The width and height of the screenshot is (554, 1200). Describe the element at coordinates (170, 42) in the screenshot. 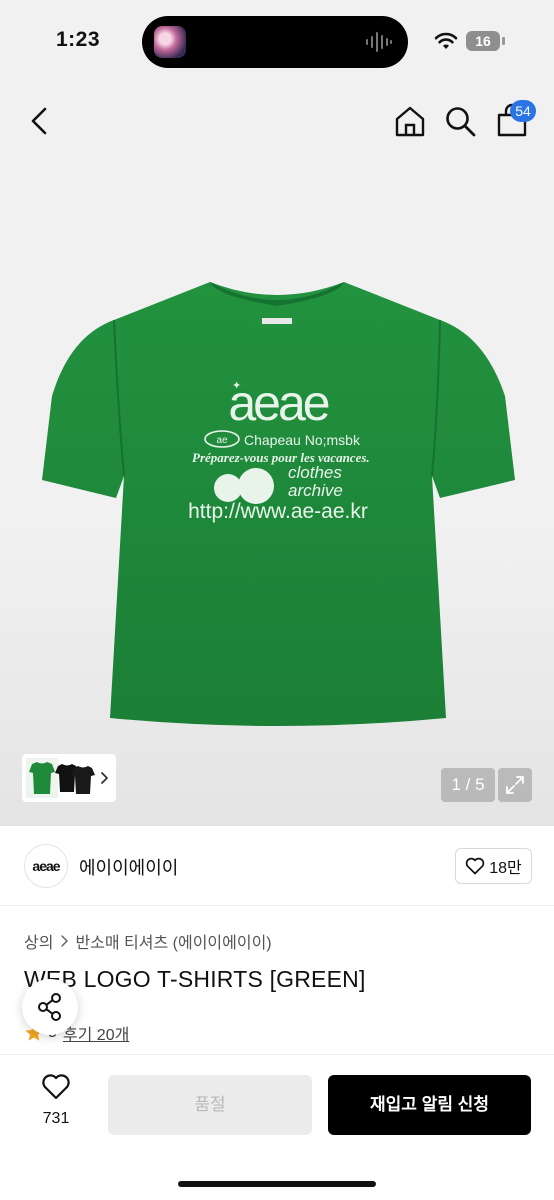

I see `now-playing-artwork` at that location.